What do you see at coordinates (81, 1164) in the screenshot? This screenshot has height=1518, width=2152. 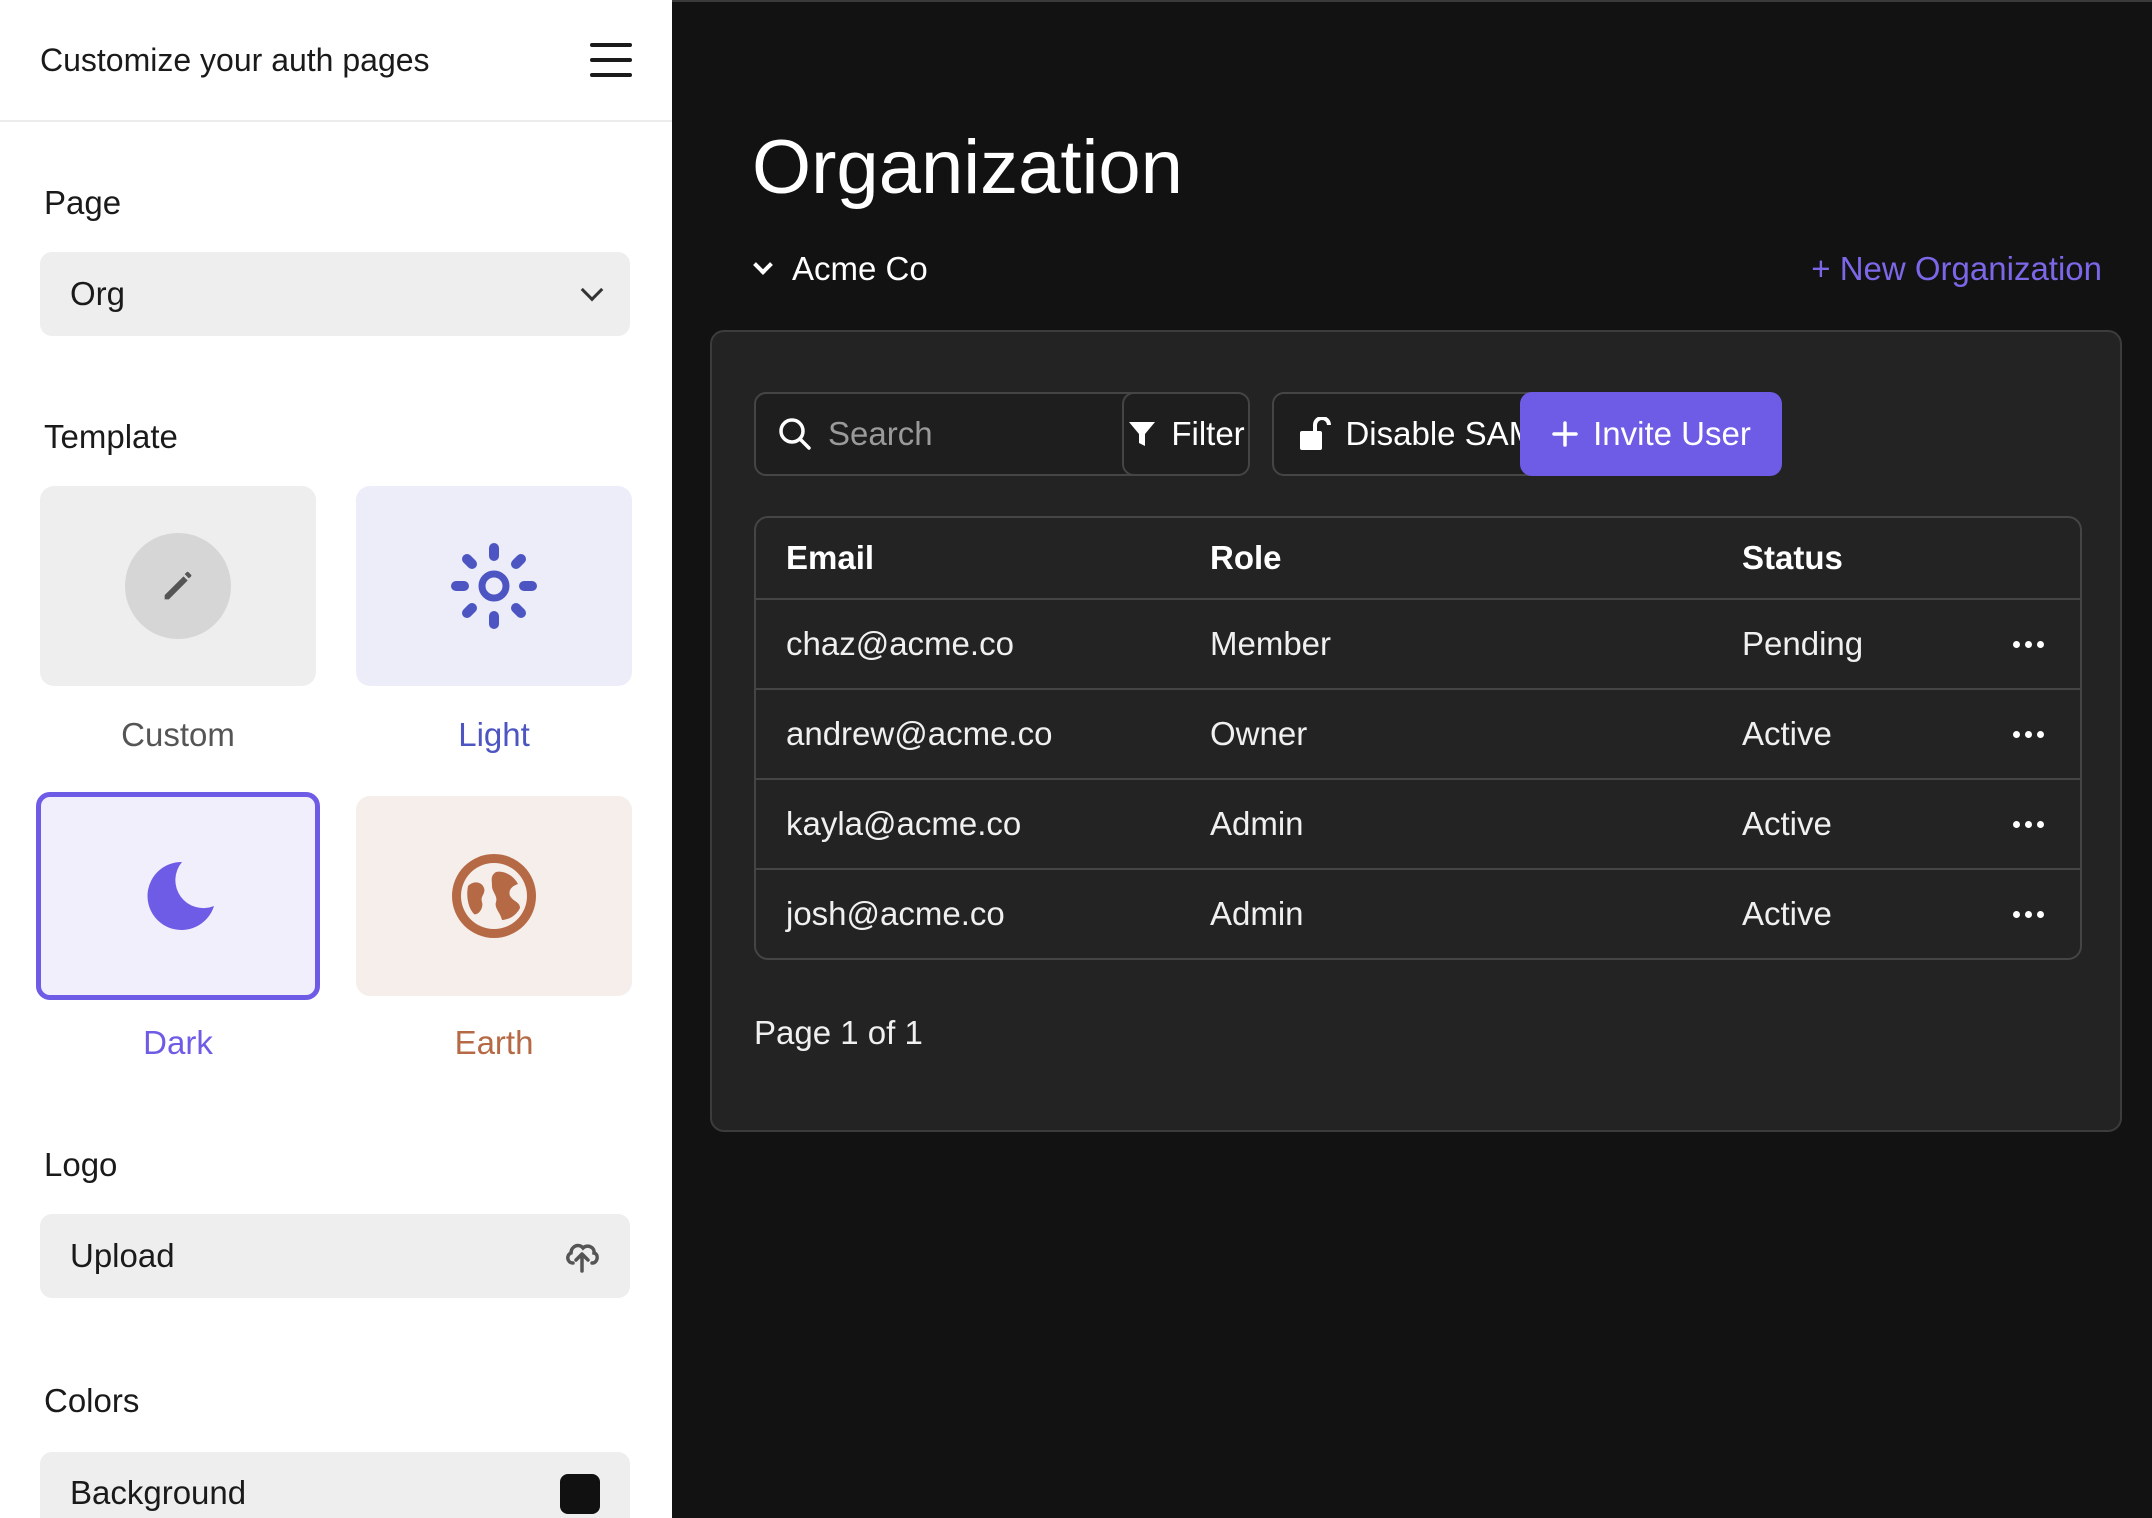 I see `logo-section-label: Logo` at bounding box center [81, 1164].